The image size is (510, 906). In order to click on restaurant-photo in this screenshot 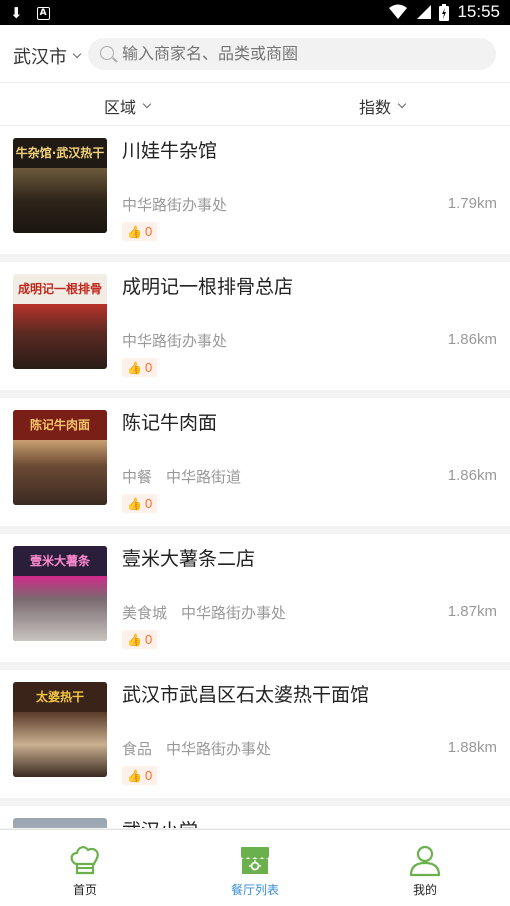, I will do `click(60, 823)`.